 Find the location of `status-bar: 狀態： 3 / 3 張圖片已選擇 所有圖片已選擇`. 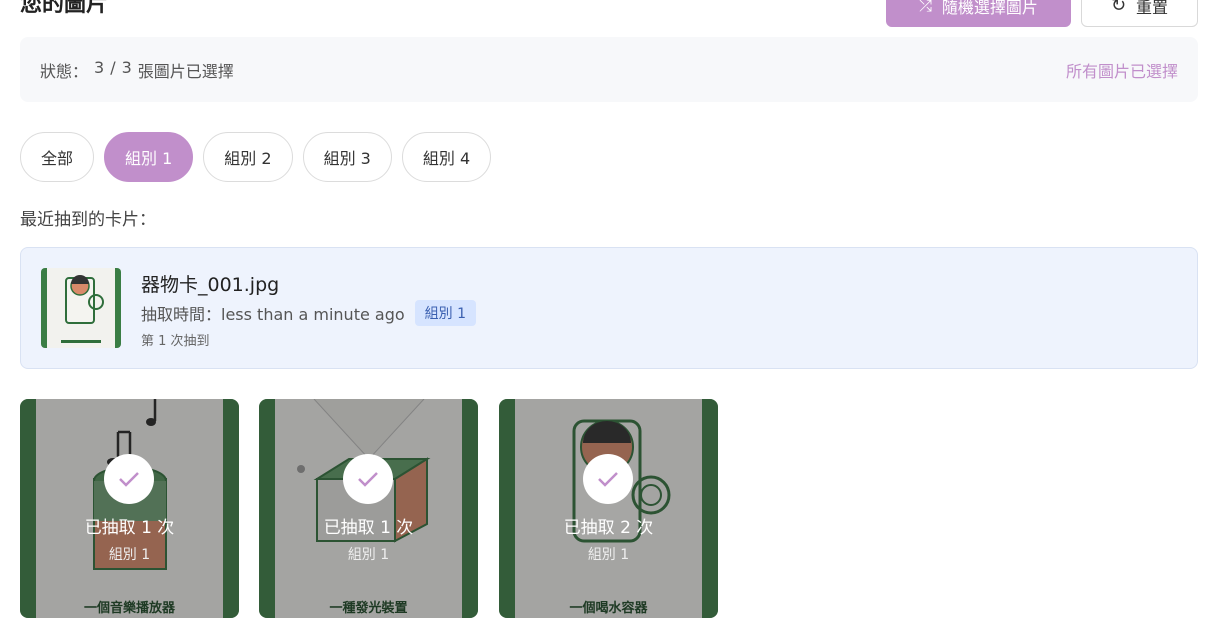

status-bar: 狀態： 3 / 3 張圖片已選擇 所有圖片已選擇 is located at coordinates (609, 69).